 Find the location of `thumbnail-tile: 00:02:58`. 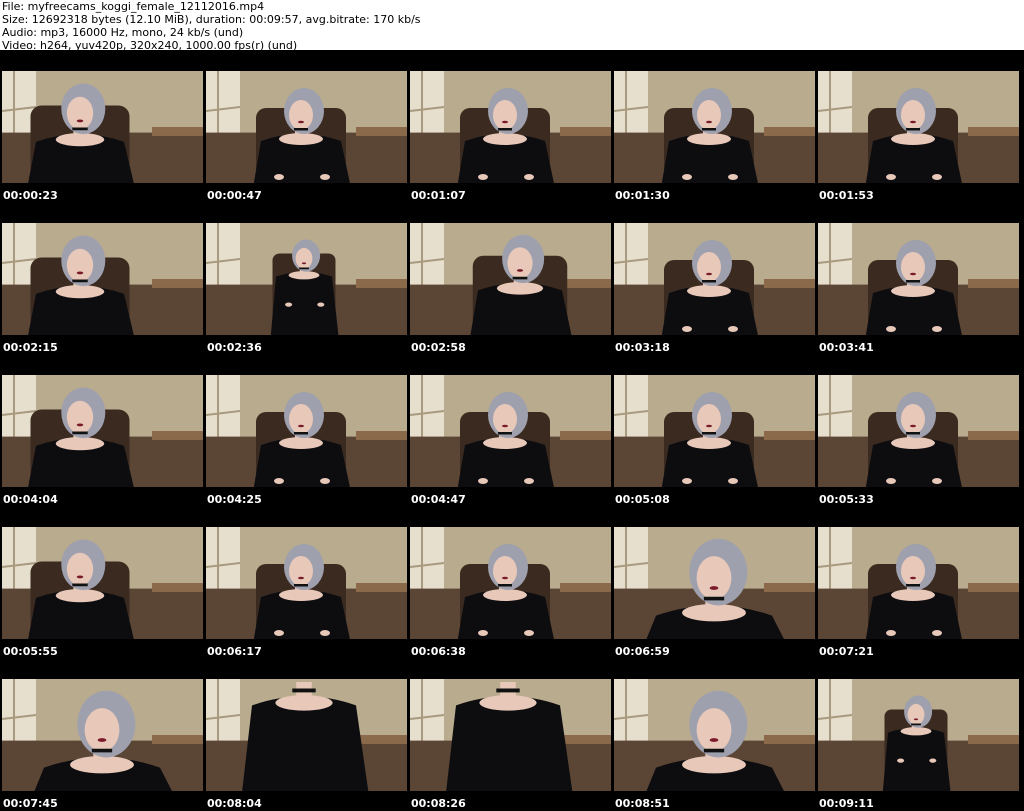

thumbnail-tile: 00:02:58 is located at coordinates (509, 278).